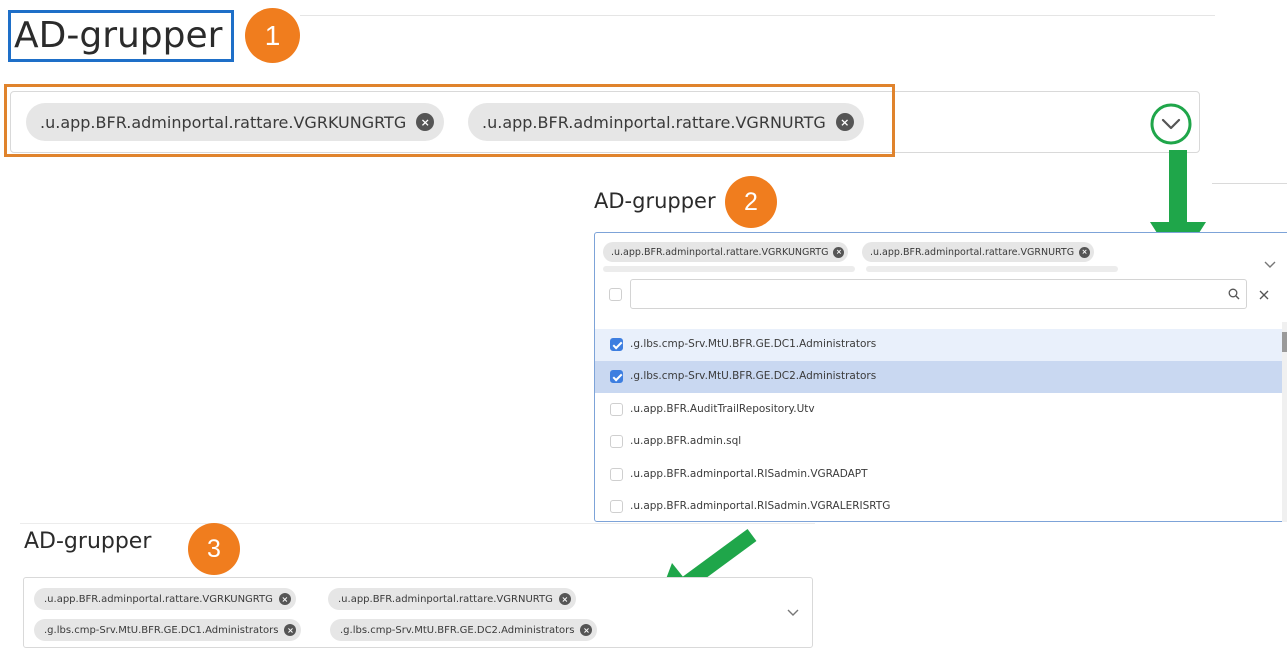  I want to click on option-item: .u.app.BFR.AuditTrailRepository.Utv, so click(938, 410).